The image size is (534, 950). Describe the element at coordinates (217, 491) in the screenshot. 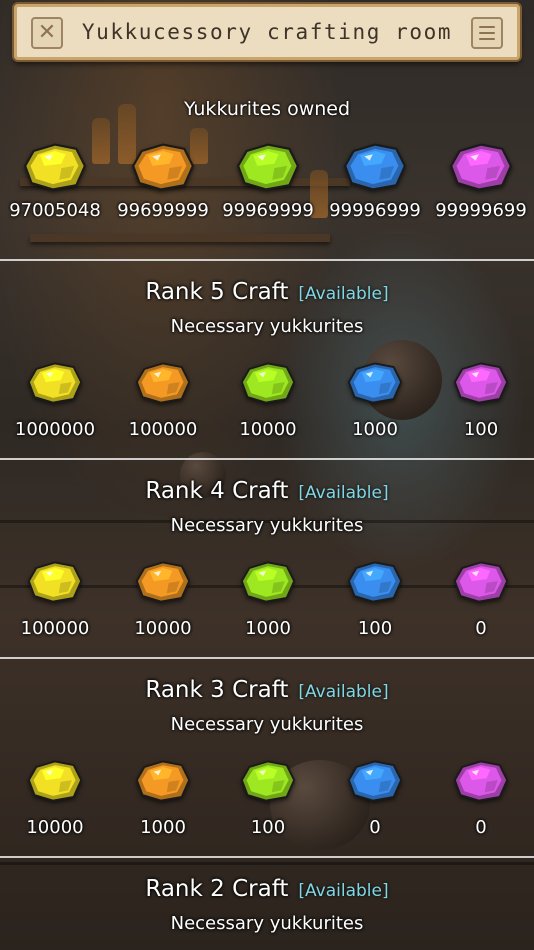

I see `rank-name: Rank 4 Craft` at that location.